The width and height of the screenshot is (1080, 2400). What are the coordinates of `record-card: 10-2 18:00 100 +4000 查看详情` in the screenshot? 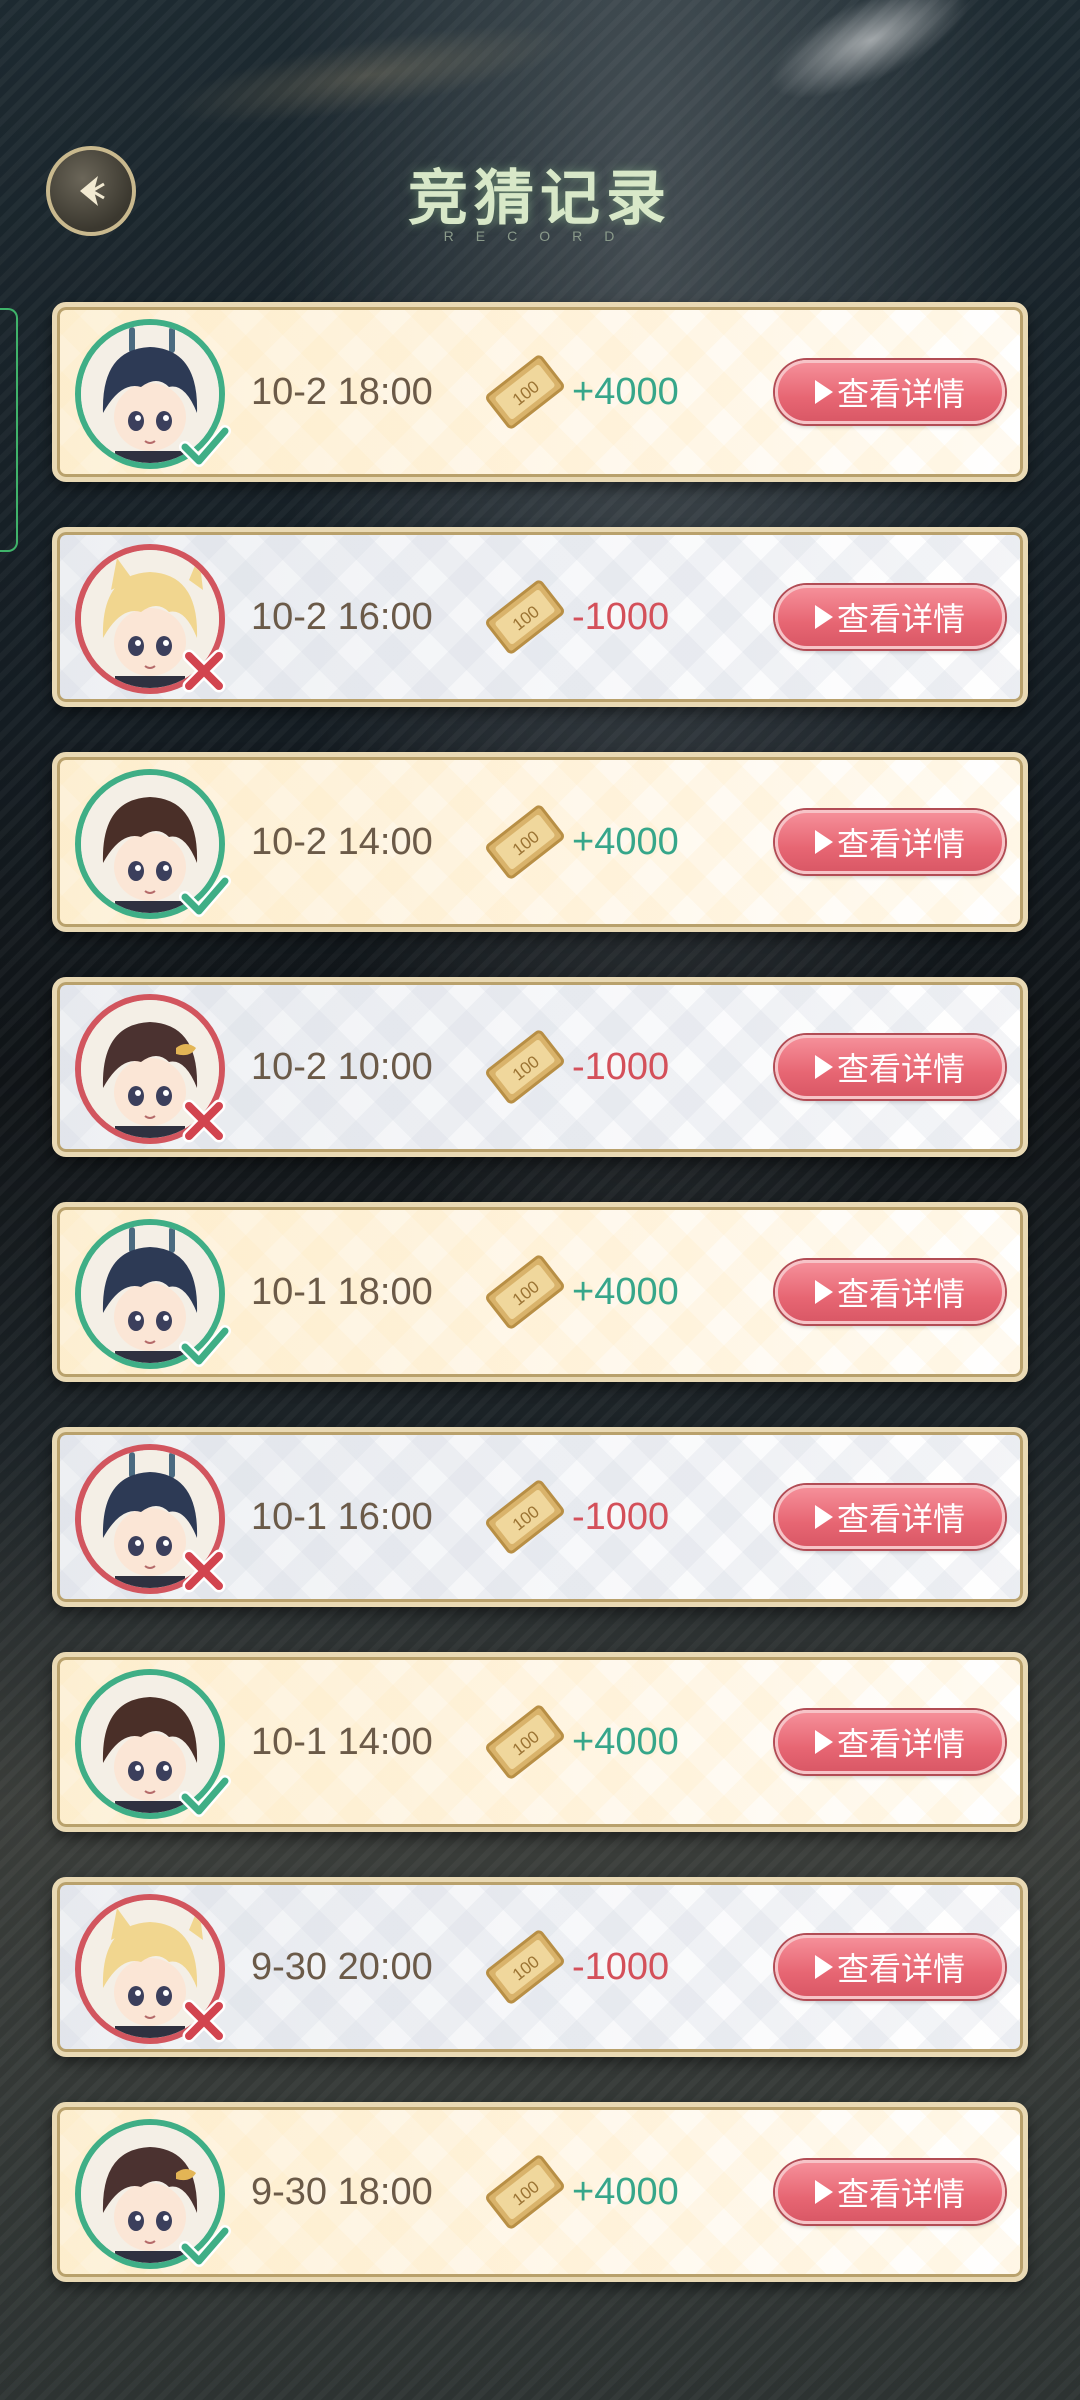 It's located at (540, 392).